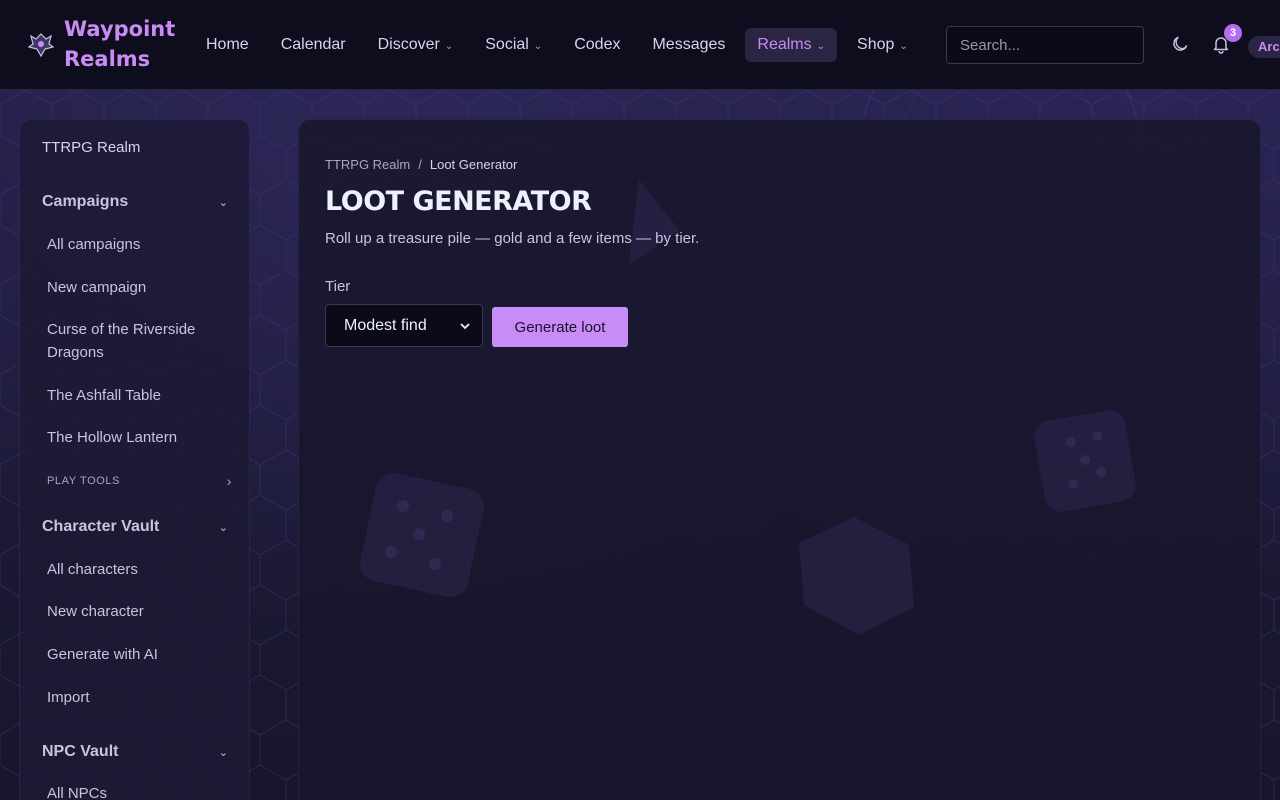 The width and height of the screenshot is (1280, 800). I want to click on nav-calendar: Calendar, so click(313, 45).